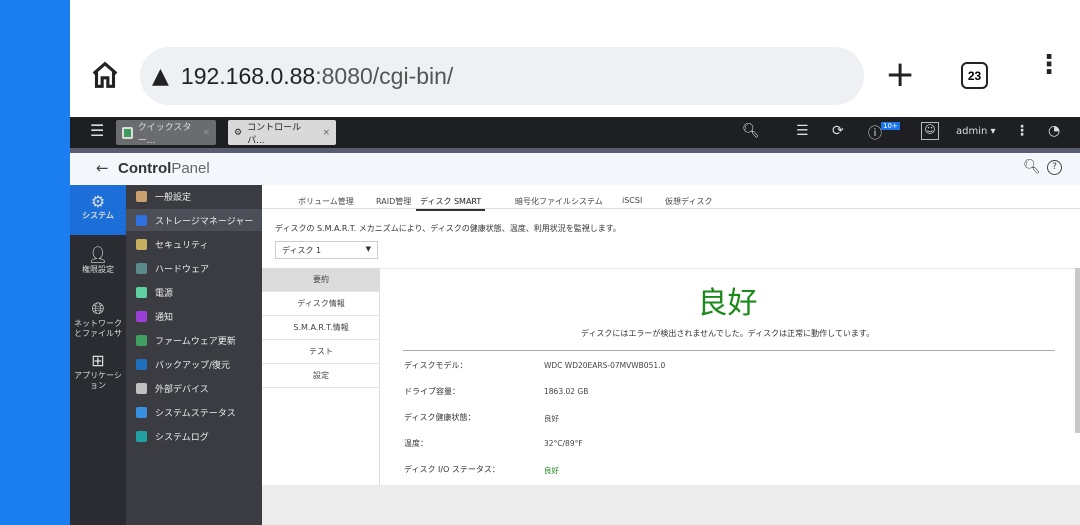 Image resolution: width=1080 pixels, height=525 pixels. I want to click on info-value: 32°C/89°F, so click(563, 443).